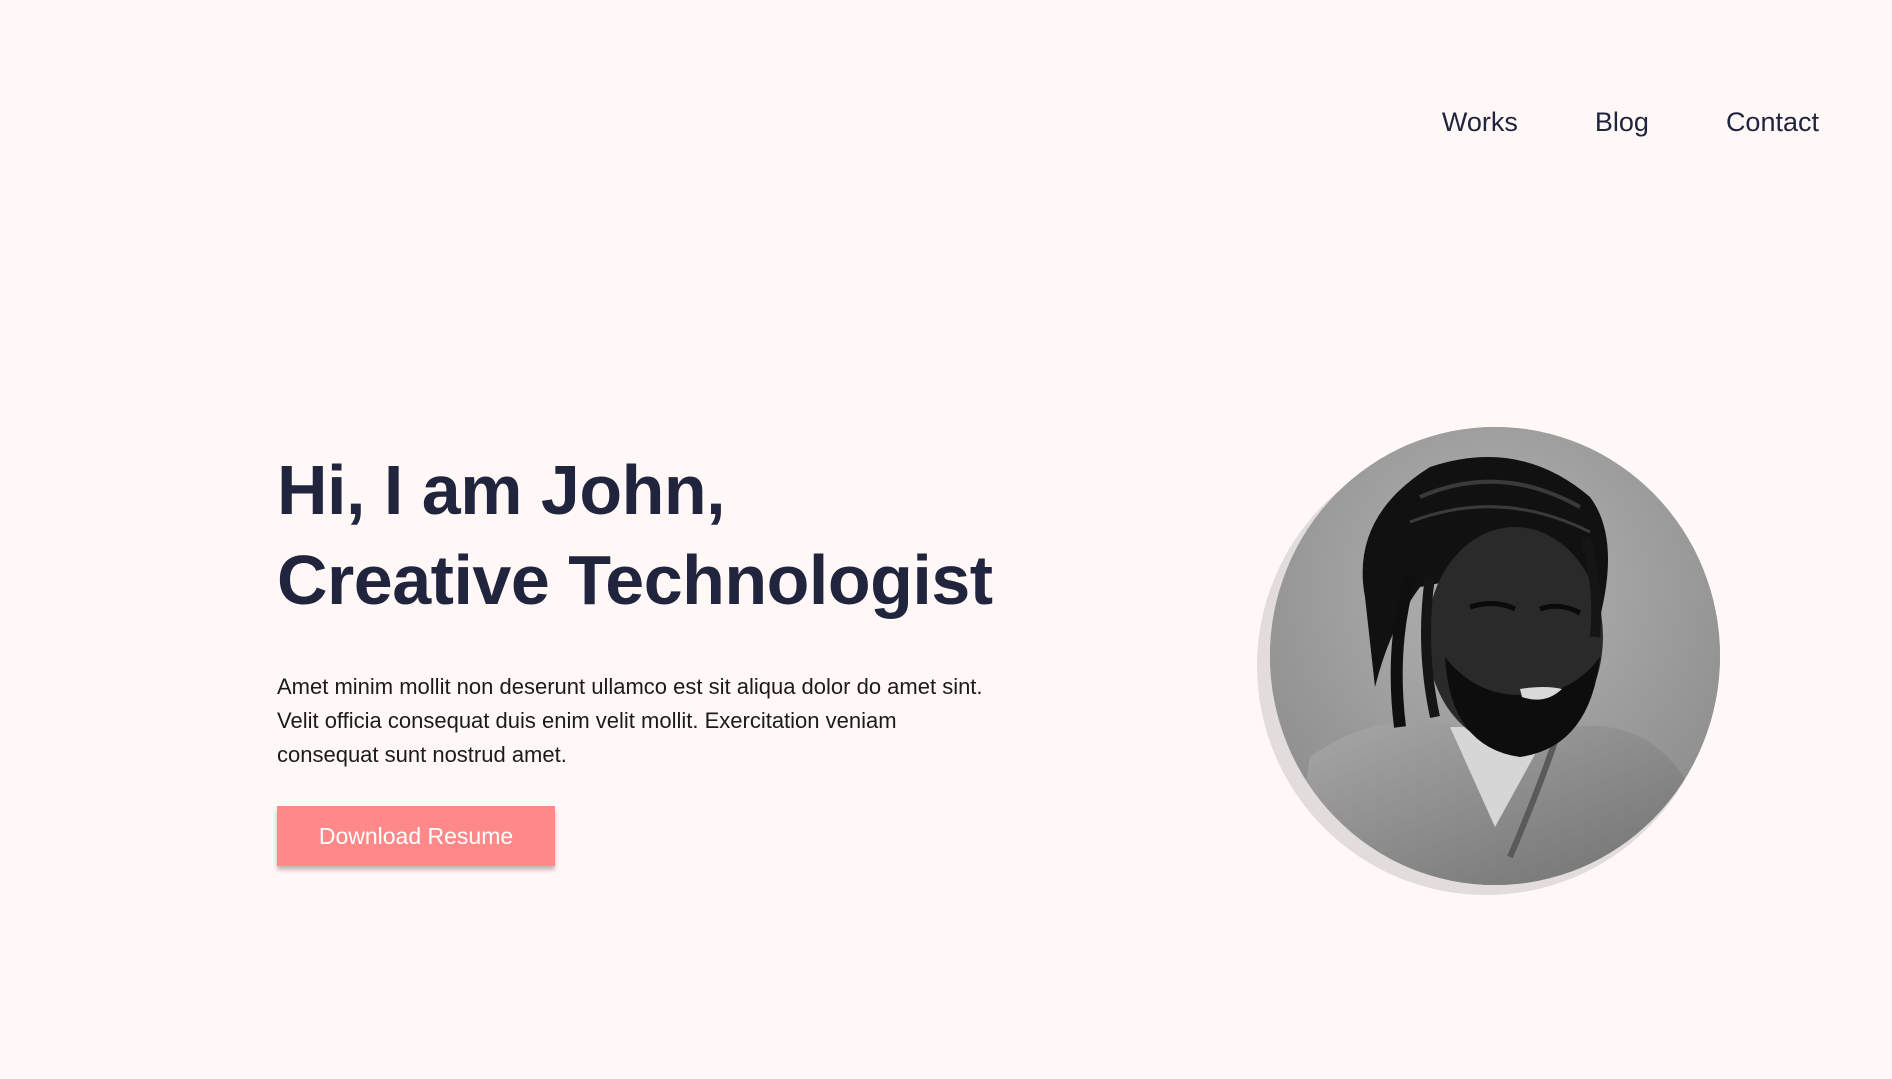 This screenshot has height=1079, width=1892. I want to click on avatar, so click(1495, 656).